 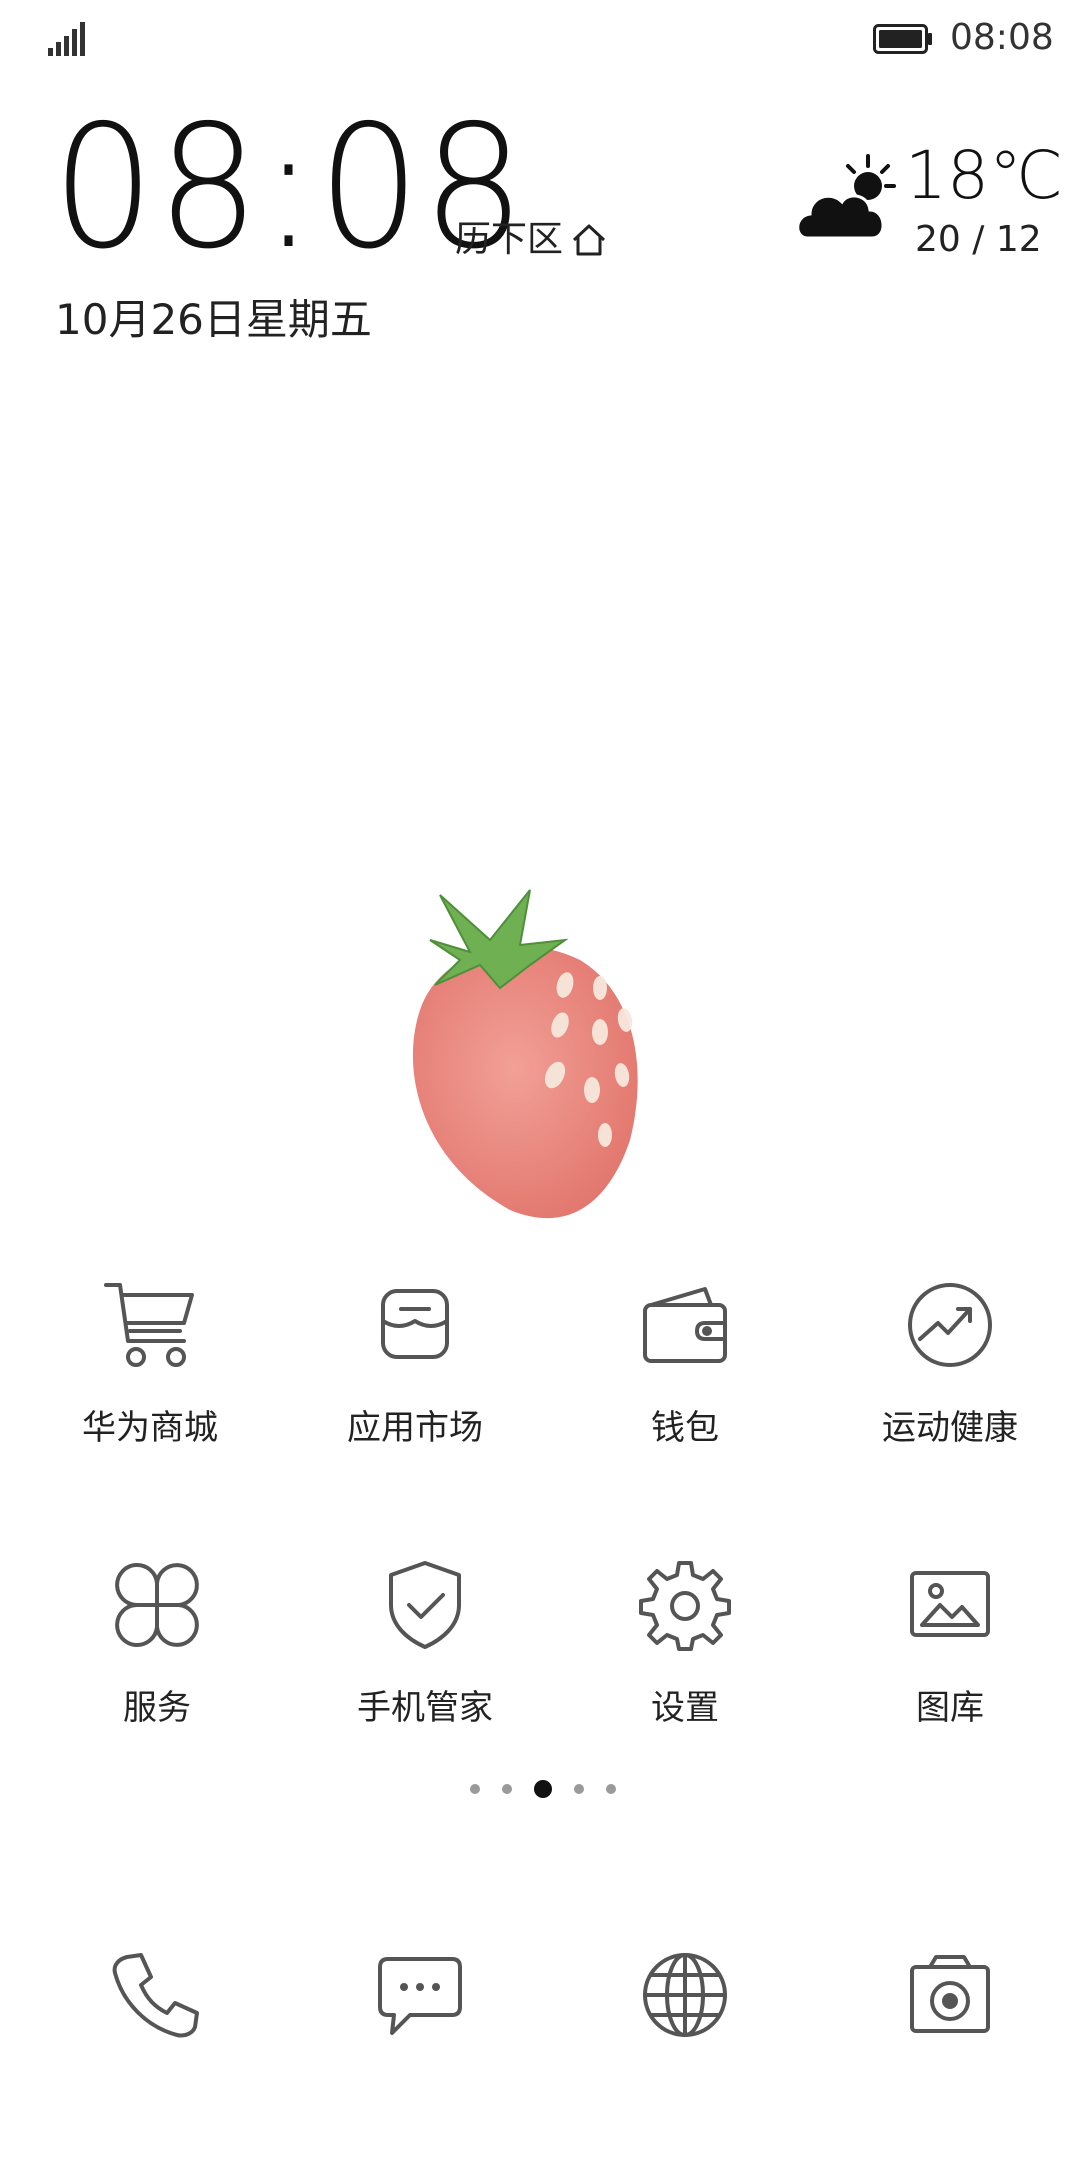 What do you see at coordinates (685, 1606) in the screenshot?
I see `gear-icon` at bounding box center [685, 1606].